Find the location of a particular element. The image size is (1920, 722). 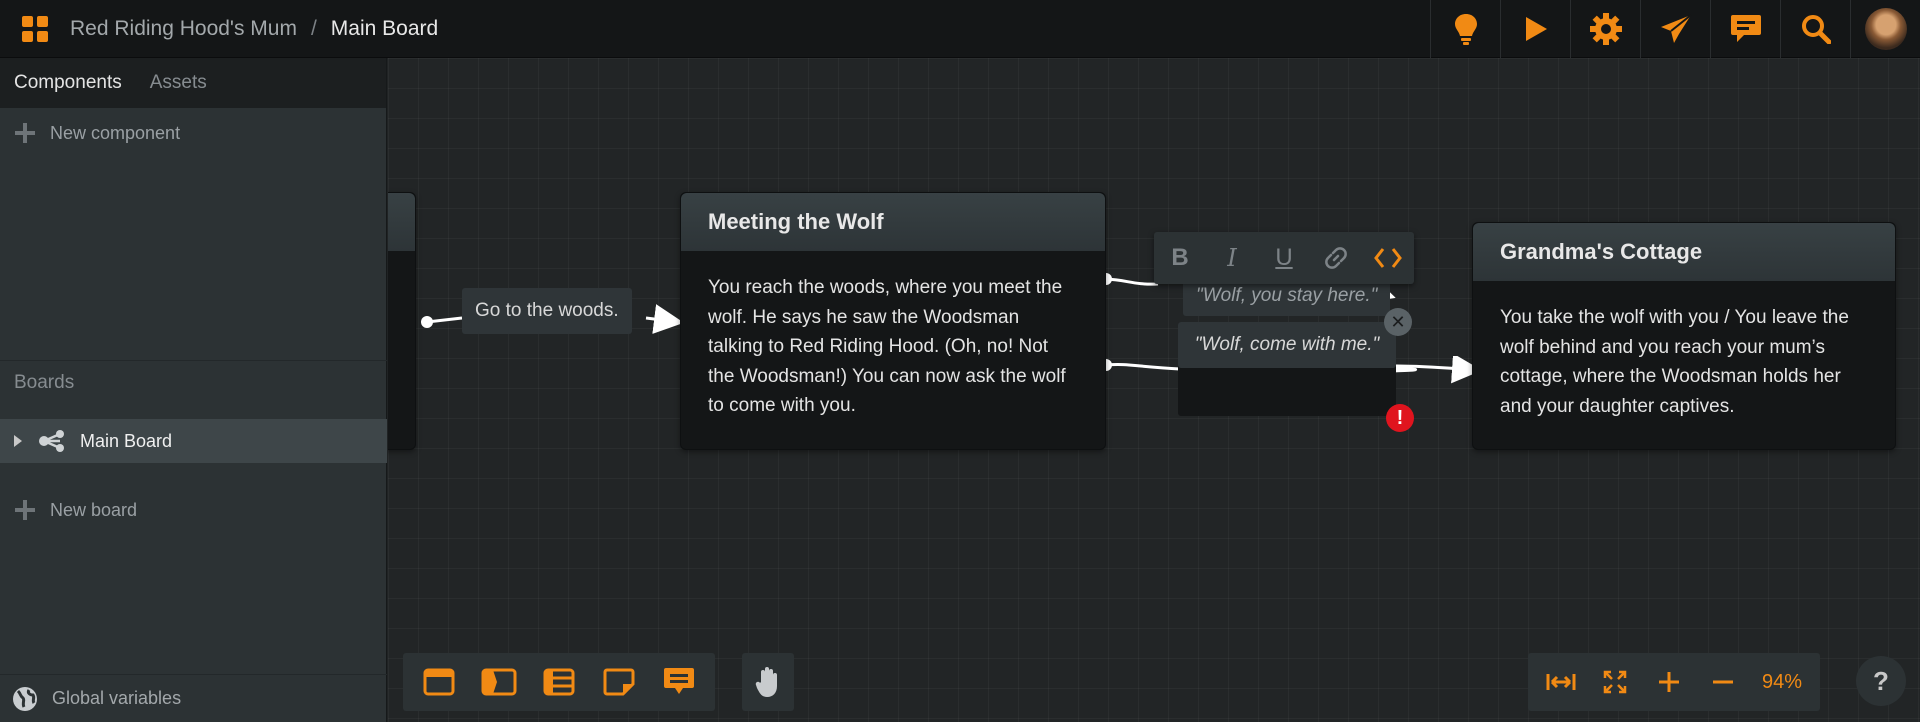

new-component-label: New component is located at coordinates (115, 132).